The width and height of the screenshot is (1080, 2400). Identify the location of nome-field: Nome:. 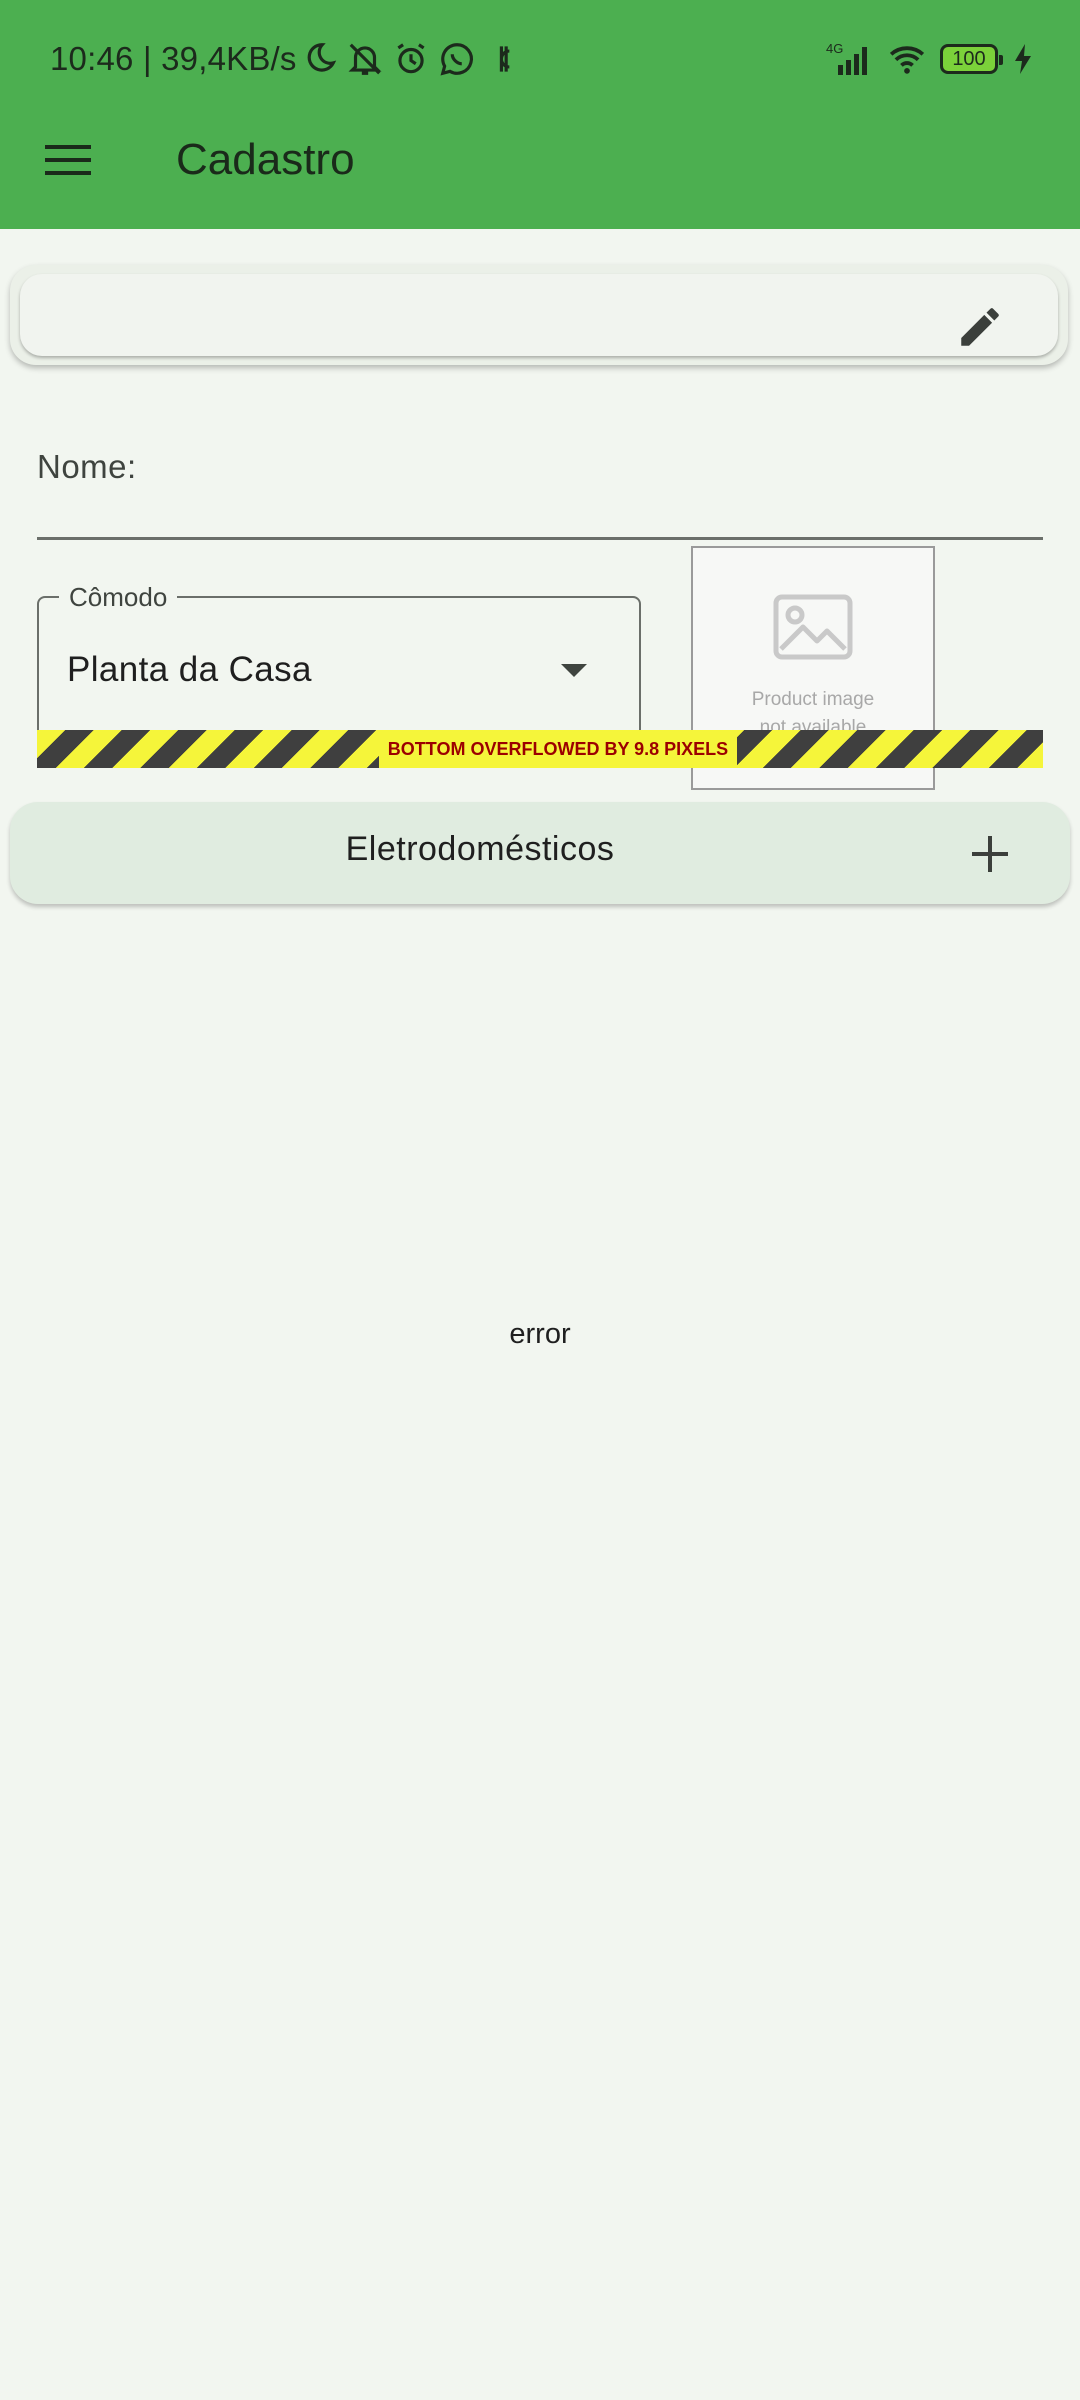
(540, 485).